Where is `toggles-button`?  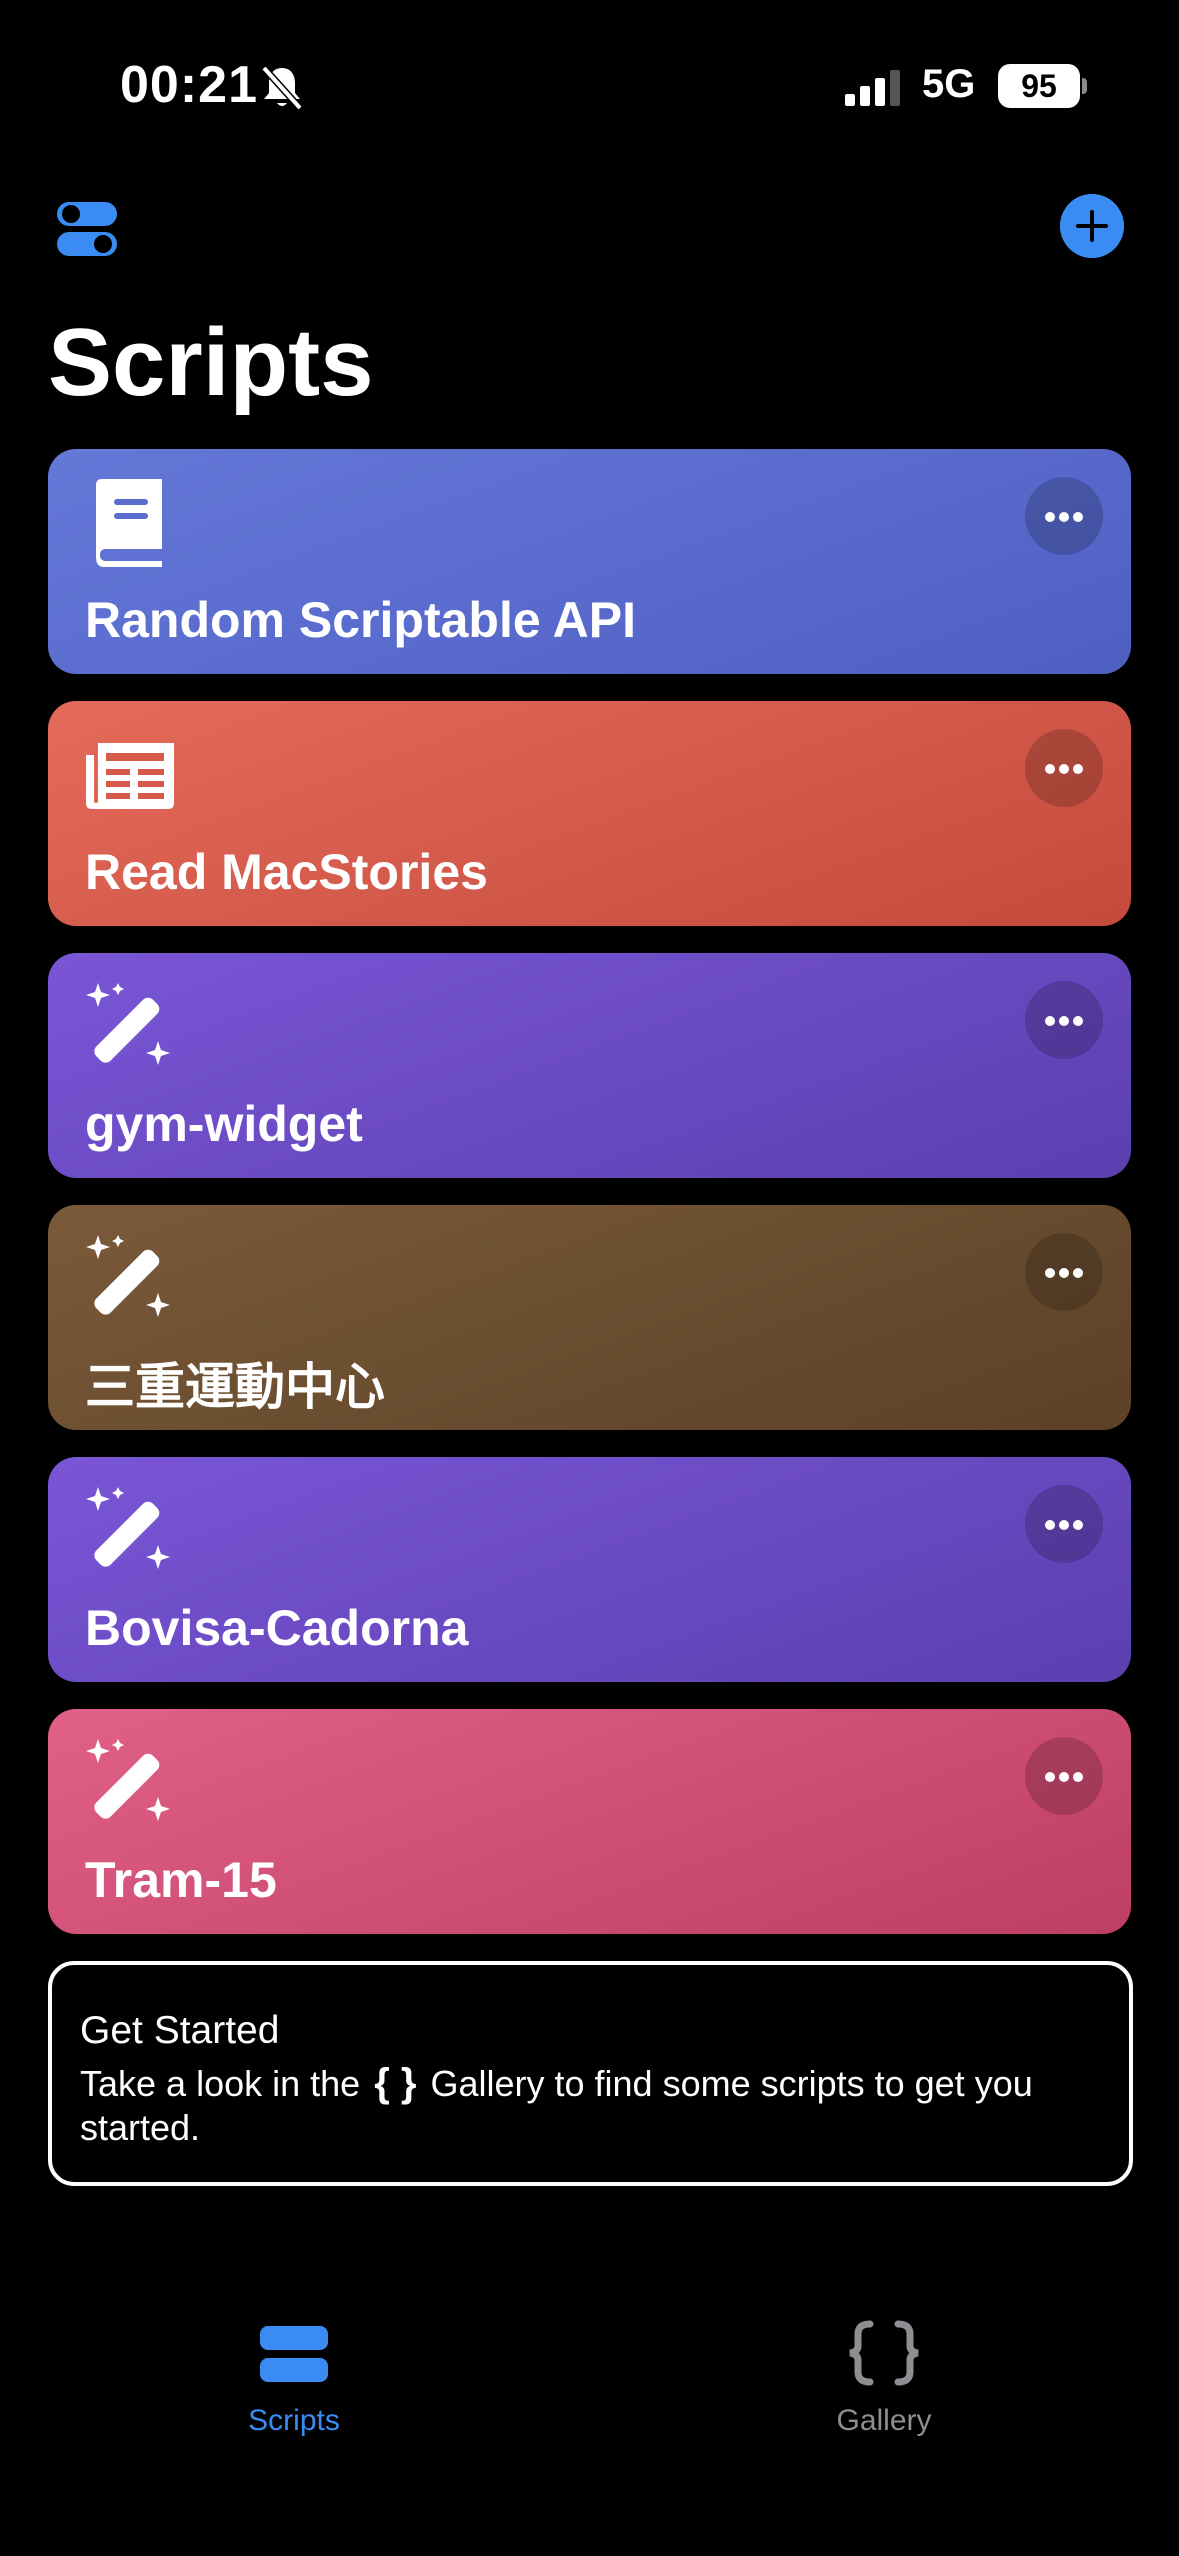
toggles-button is located at coordinates (87, 228).